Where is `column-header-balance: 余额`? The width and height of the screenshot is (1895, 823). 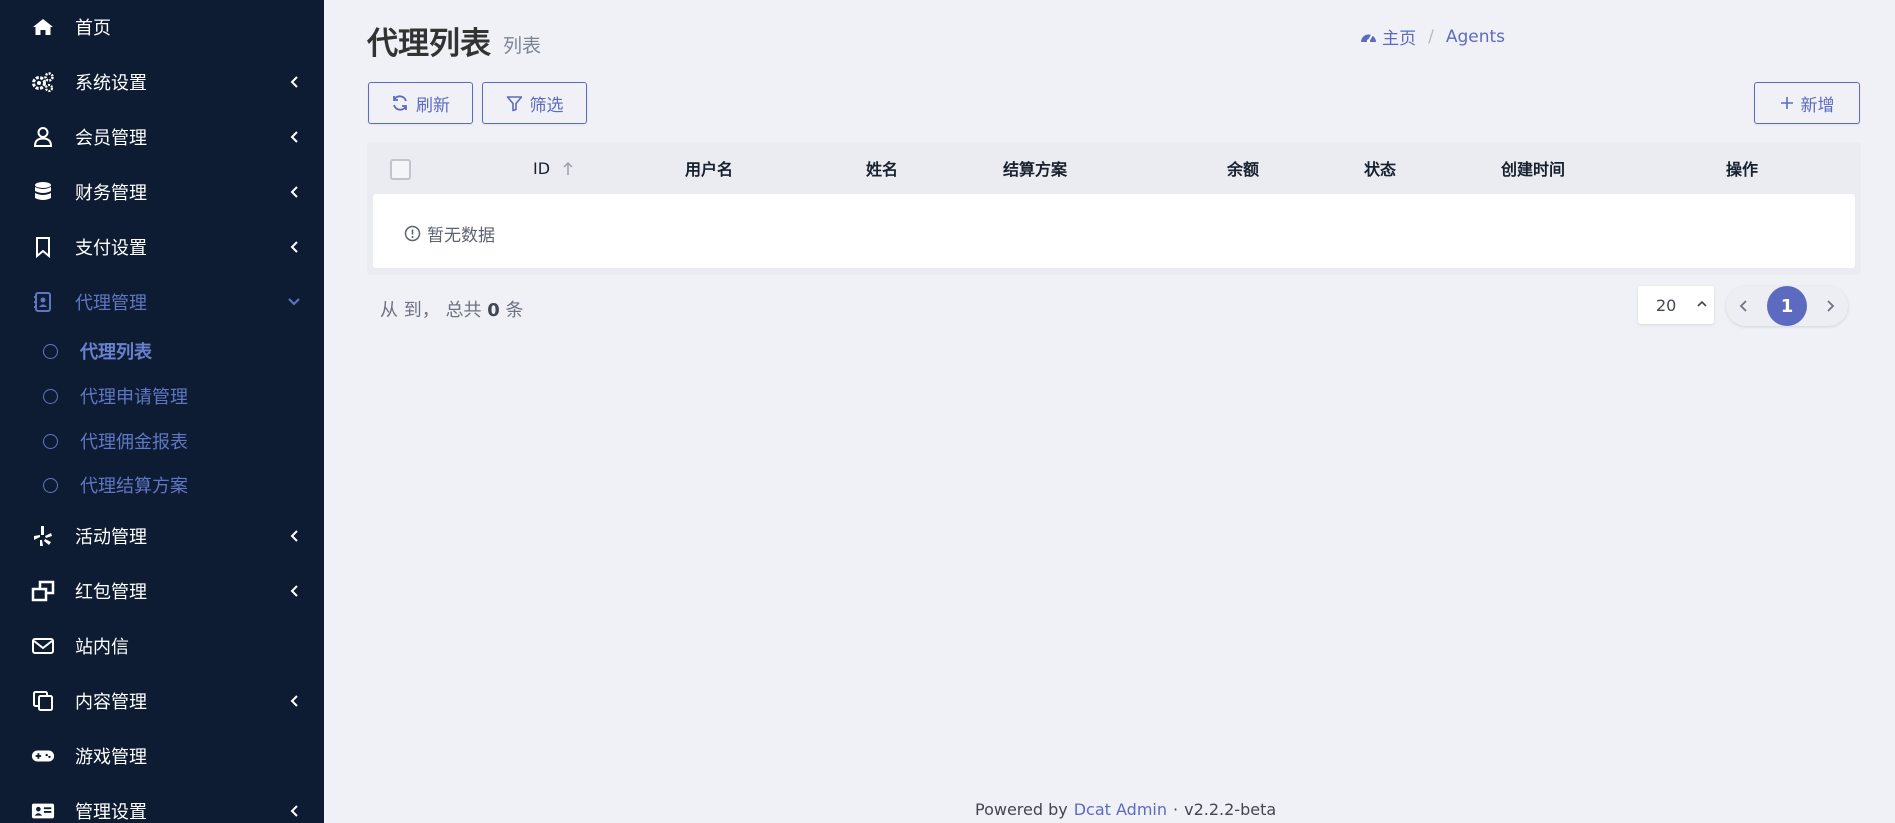 column-header-balance: 余额 is located at coordinates (1243, 169).